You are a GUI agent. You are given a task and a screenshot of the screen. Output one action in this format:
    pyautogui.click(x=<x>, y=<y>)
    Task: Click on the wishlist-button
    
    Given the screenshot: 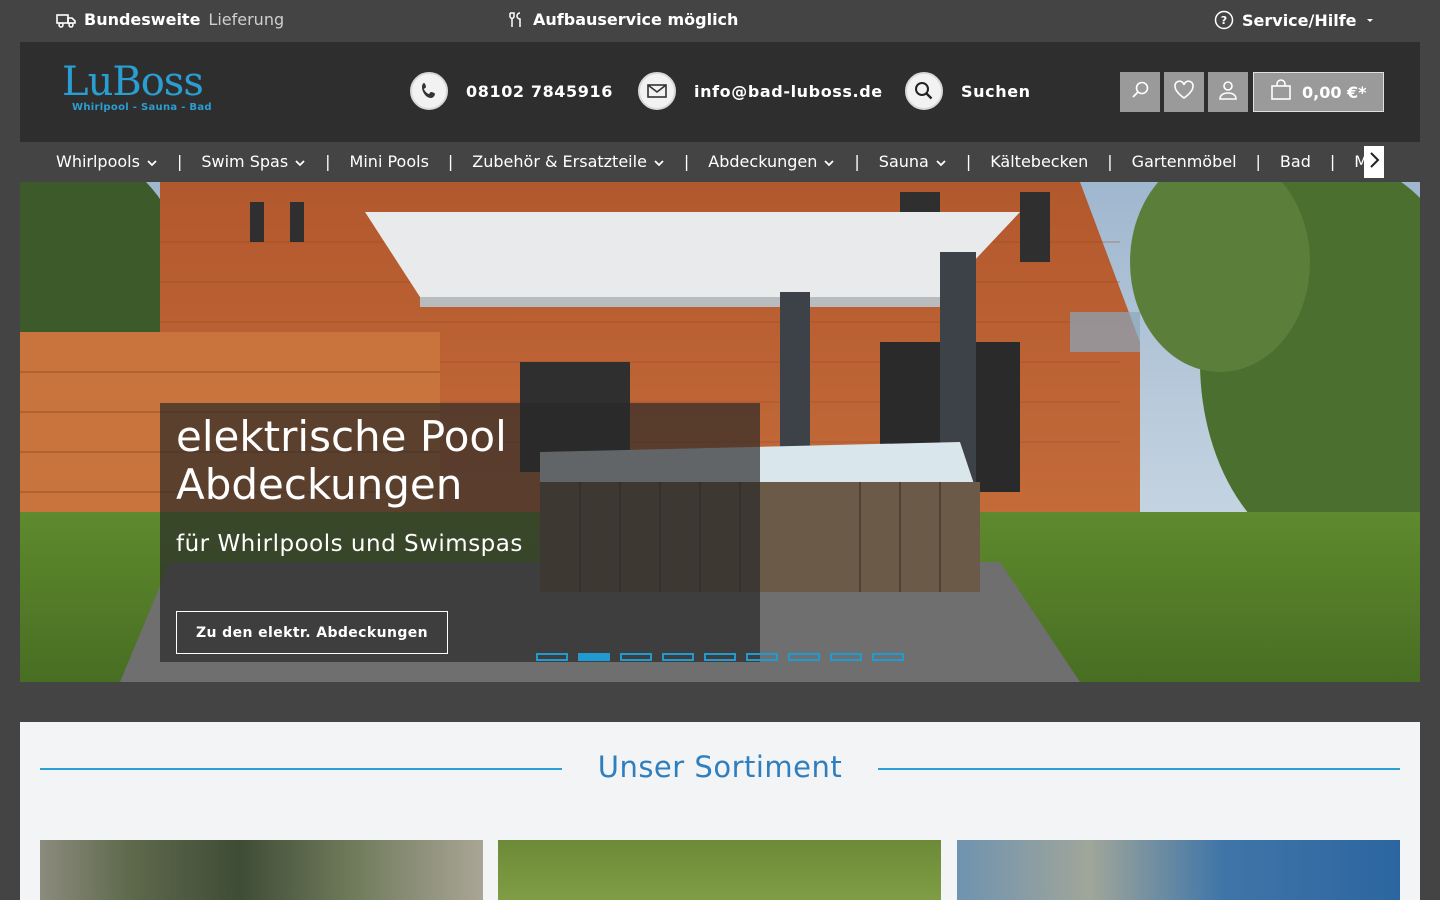 What is the action you would take?
    pyautogui.click(x=1184, y=92)
    